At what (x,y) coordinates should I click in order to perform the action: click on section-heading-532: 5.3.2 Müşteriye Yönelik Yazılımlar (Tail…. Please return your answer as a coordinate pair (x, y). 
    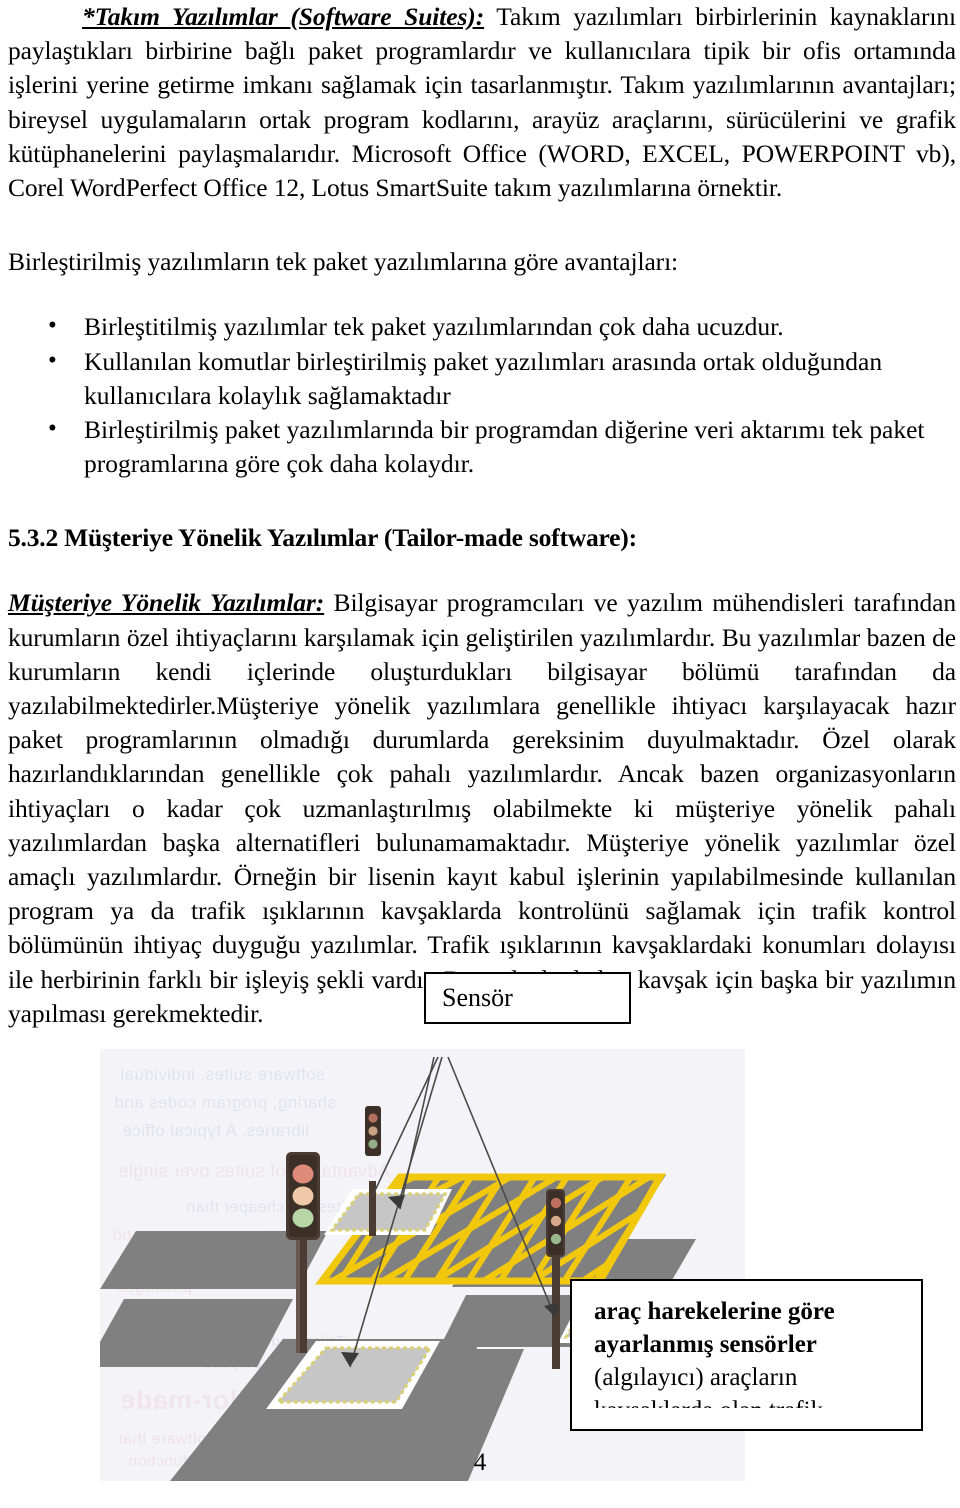
    Looking at the image, I should click on (322, 538).